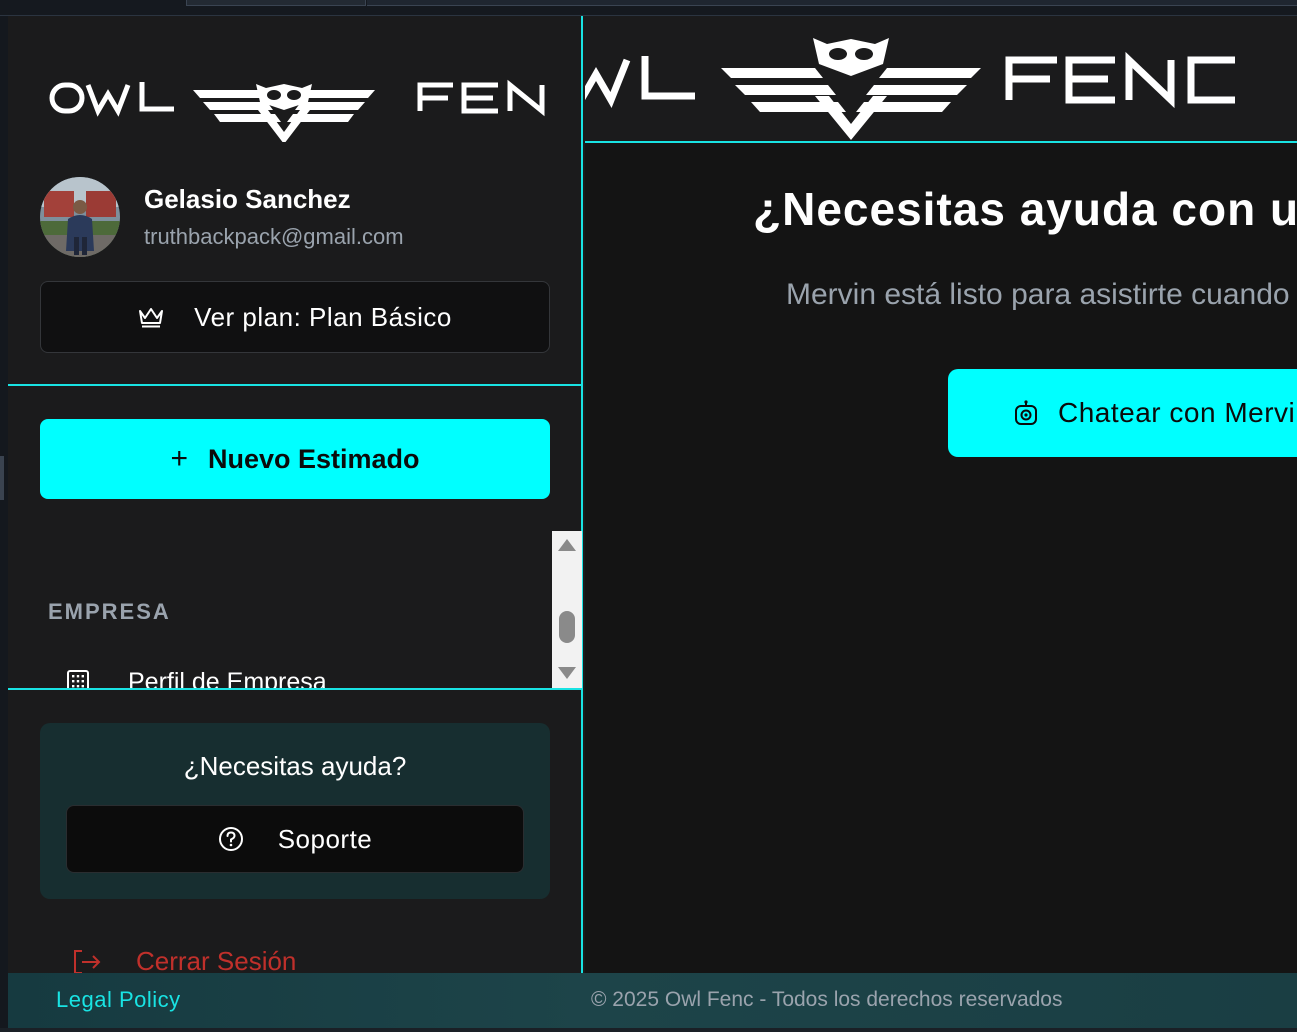 The width and height of the screenshot is (1297, 1032). I want to click on view-plan-button: Ver plan: Plan Básico, so click(295, 317).